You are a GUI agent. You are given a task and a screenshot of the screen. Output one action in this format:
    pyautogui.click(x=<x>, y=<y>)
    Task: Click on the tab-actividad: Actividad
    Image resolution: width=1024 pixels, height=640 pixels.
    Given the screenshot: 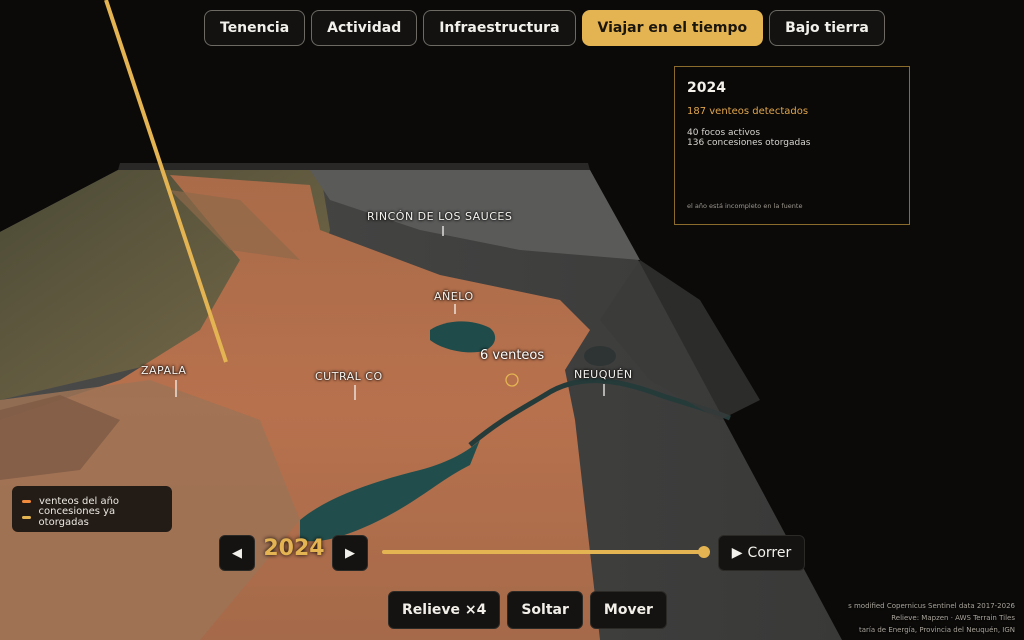 What is the action you would take?
    pyautogui.click(x=364, y=28)
    